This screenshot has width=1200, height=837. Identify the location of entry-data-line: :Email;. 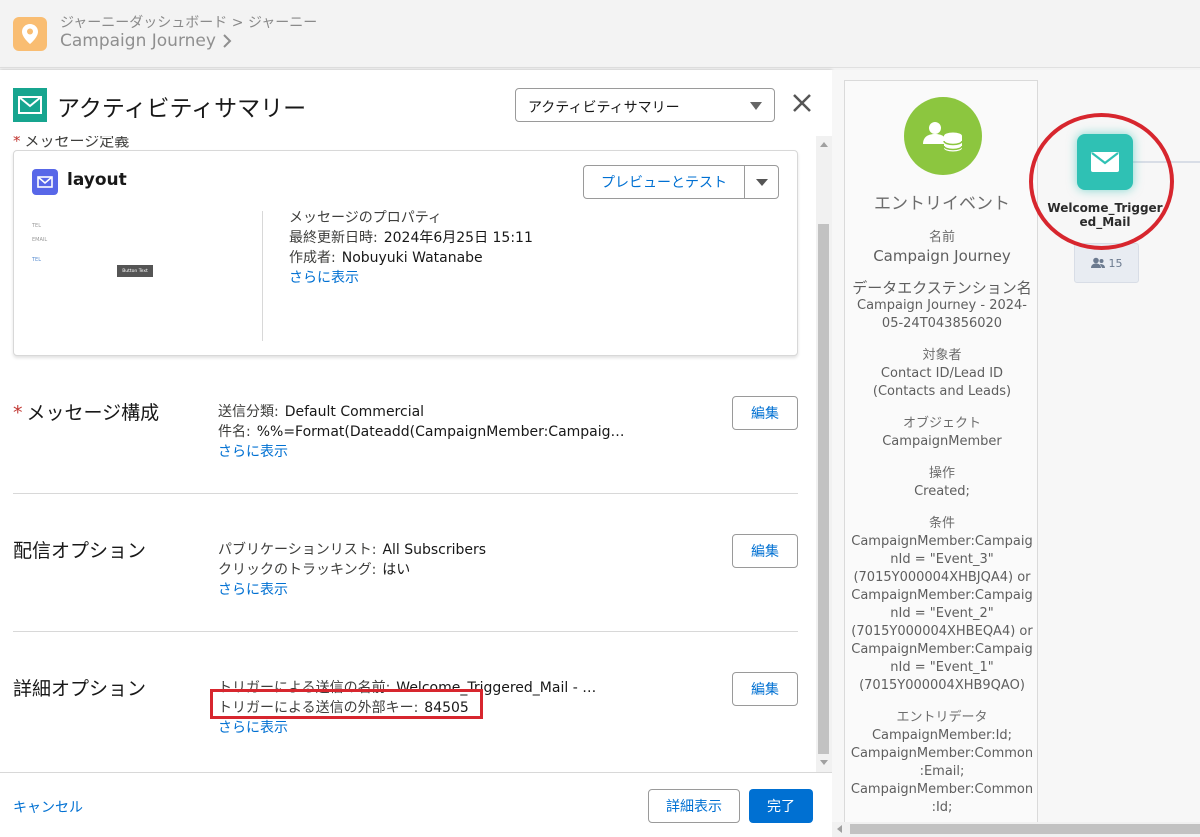
(942, 771).